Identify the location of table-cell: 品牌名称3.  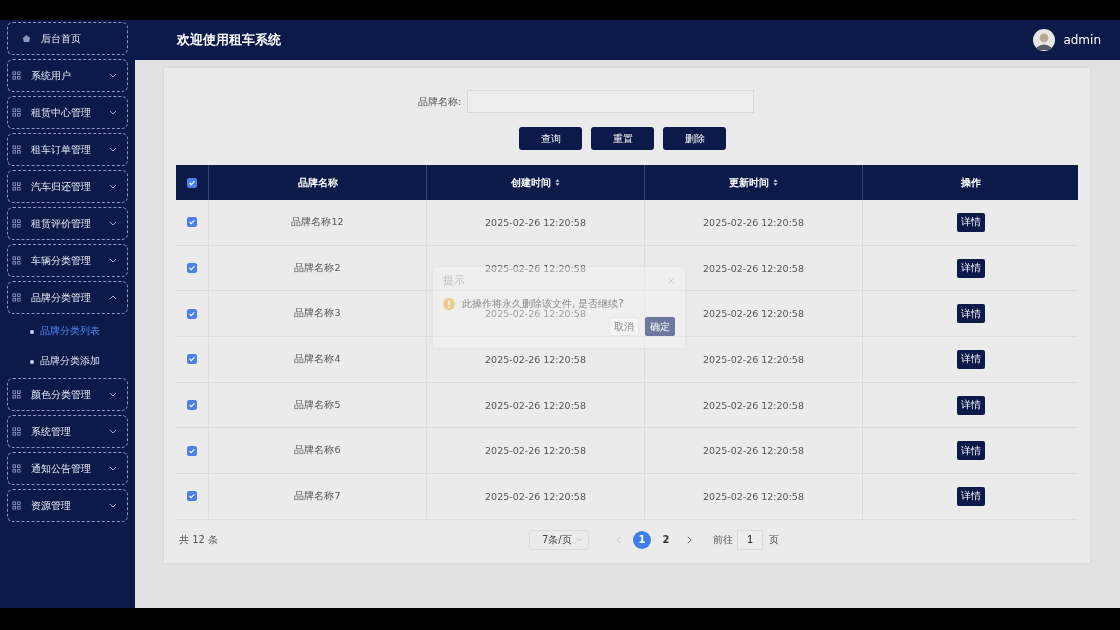
(317, 314).